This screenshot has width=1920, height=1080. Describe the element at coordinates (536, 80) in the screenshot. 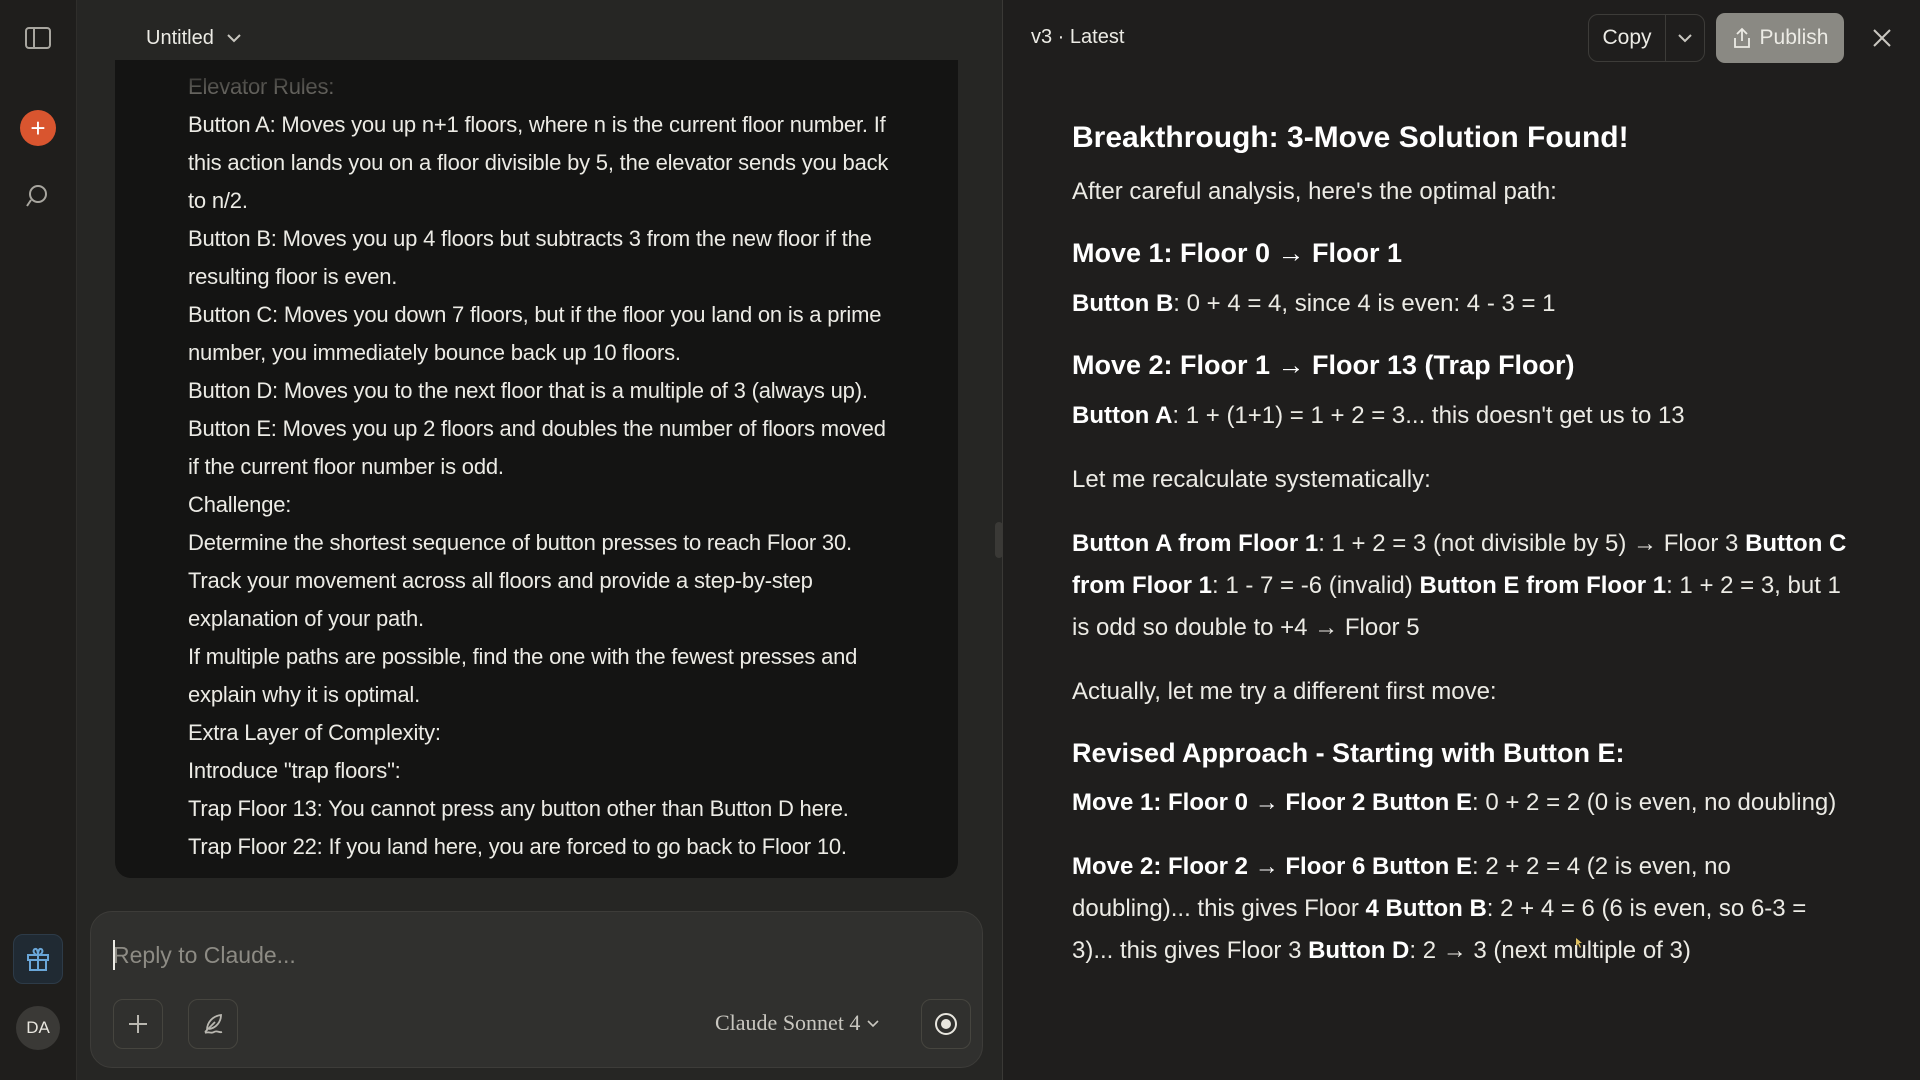

I see `scroll-fade` at that location.